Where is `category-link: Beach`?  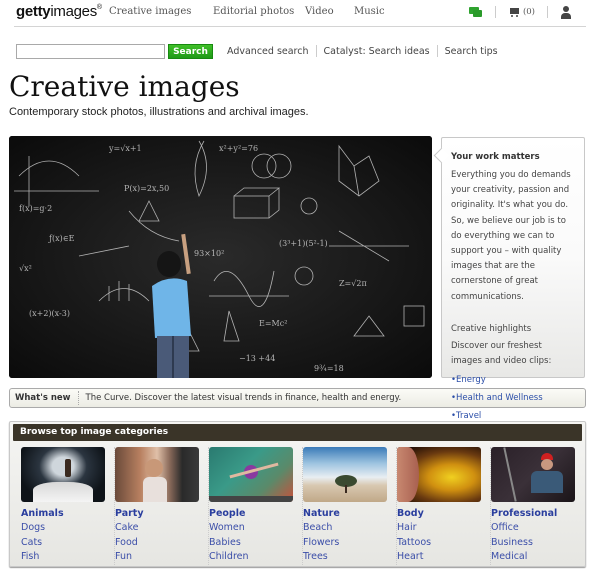
category-link: Beach is located at coordinates (349, 528).